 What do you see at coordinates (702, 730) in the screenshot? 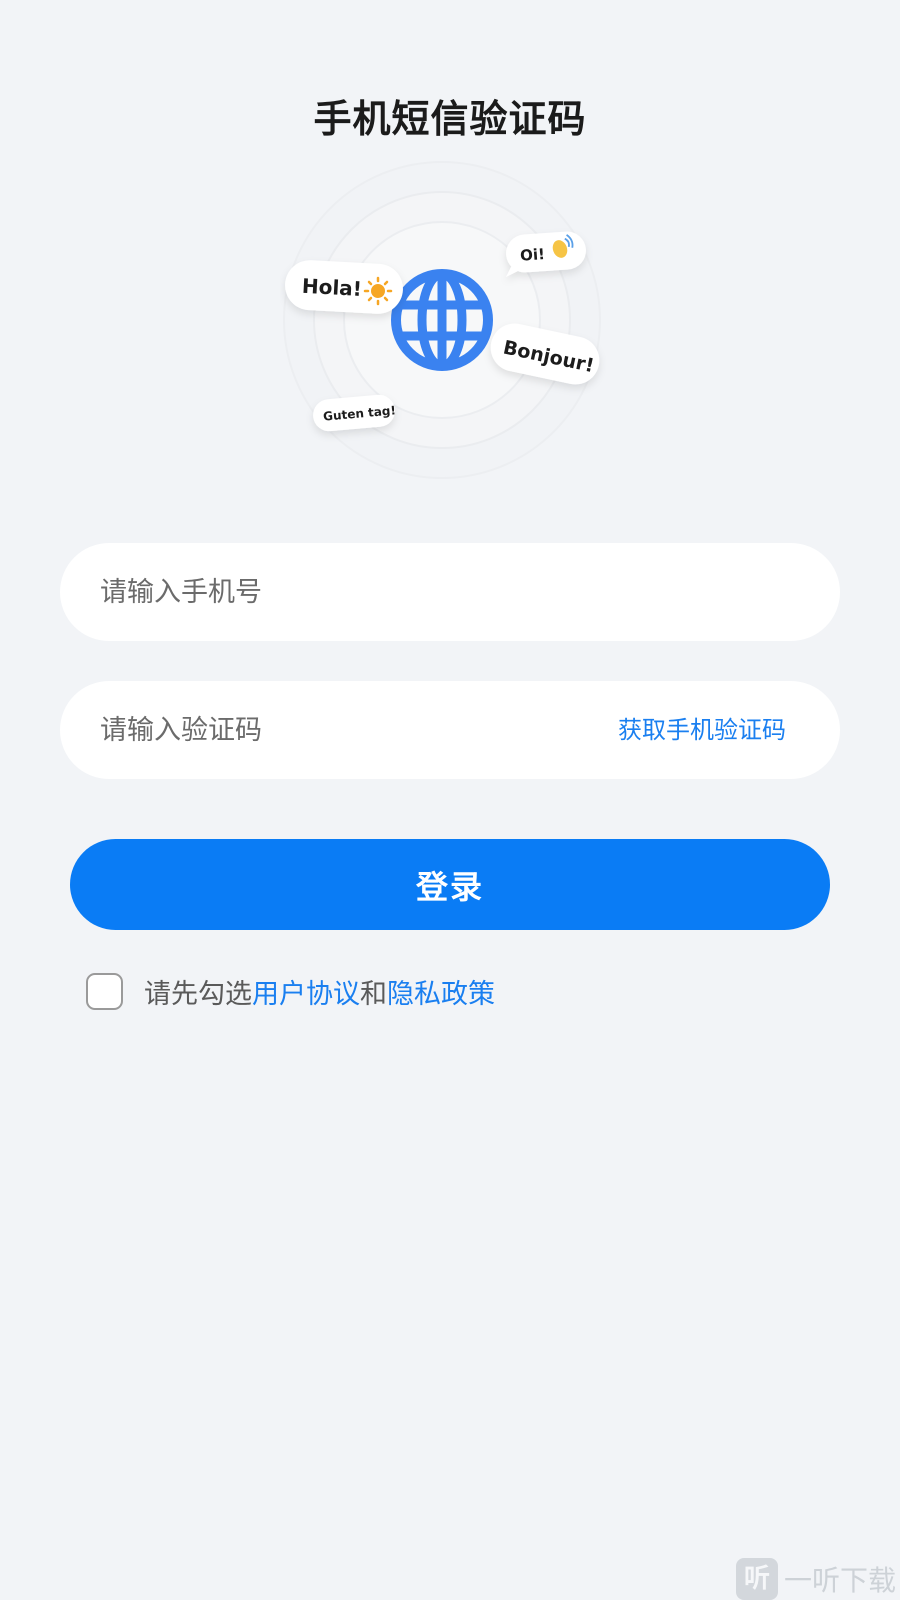
I see `get-code-button: 获取手机验证码` at bounding box center [702, 730].